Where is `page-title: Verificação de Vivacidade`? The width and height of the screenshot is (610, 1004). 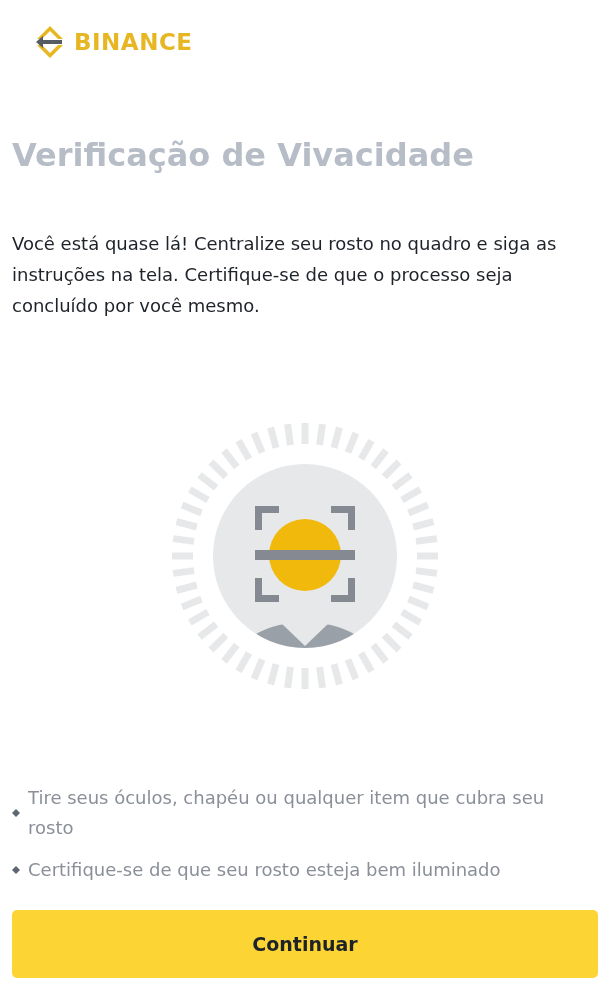 page-title: Verificação de Vivacidade is located at coordinates (243, 155).